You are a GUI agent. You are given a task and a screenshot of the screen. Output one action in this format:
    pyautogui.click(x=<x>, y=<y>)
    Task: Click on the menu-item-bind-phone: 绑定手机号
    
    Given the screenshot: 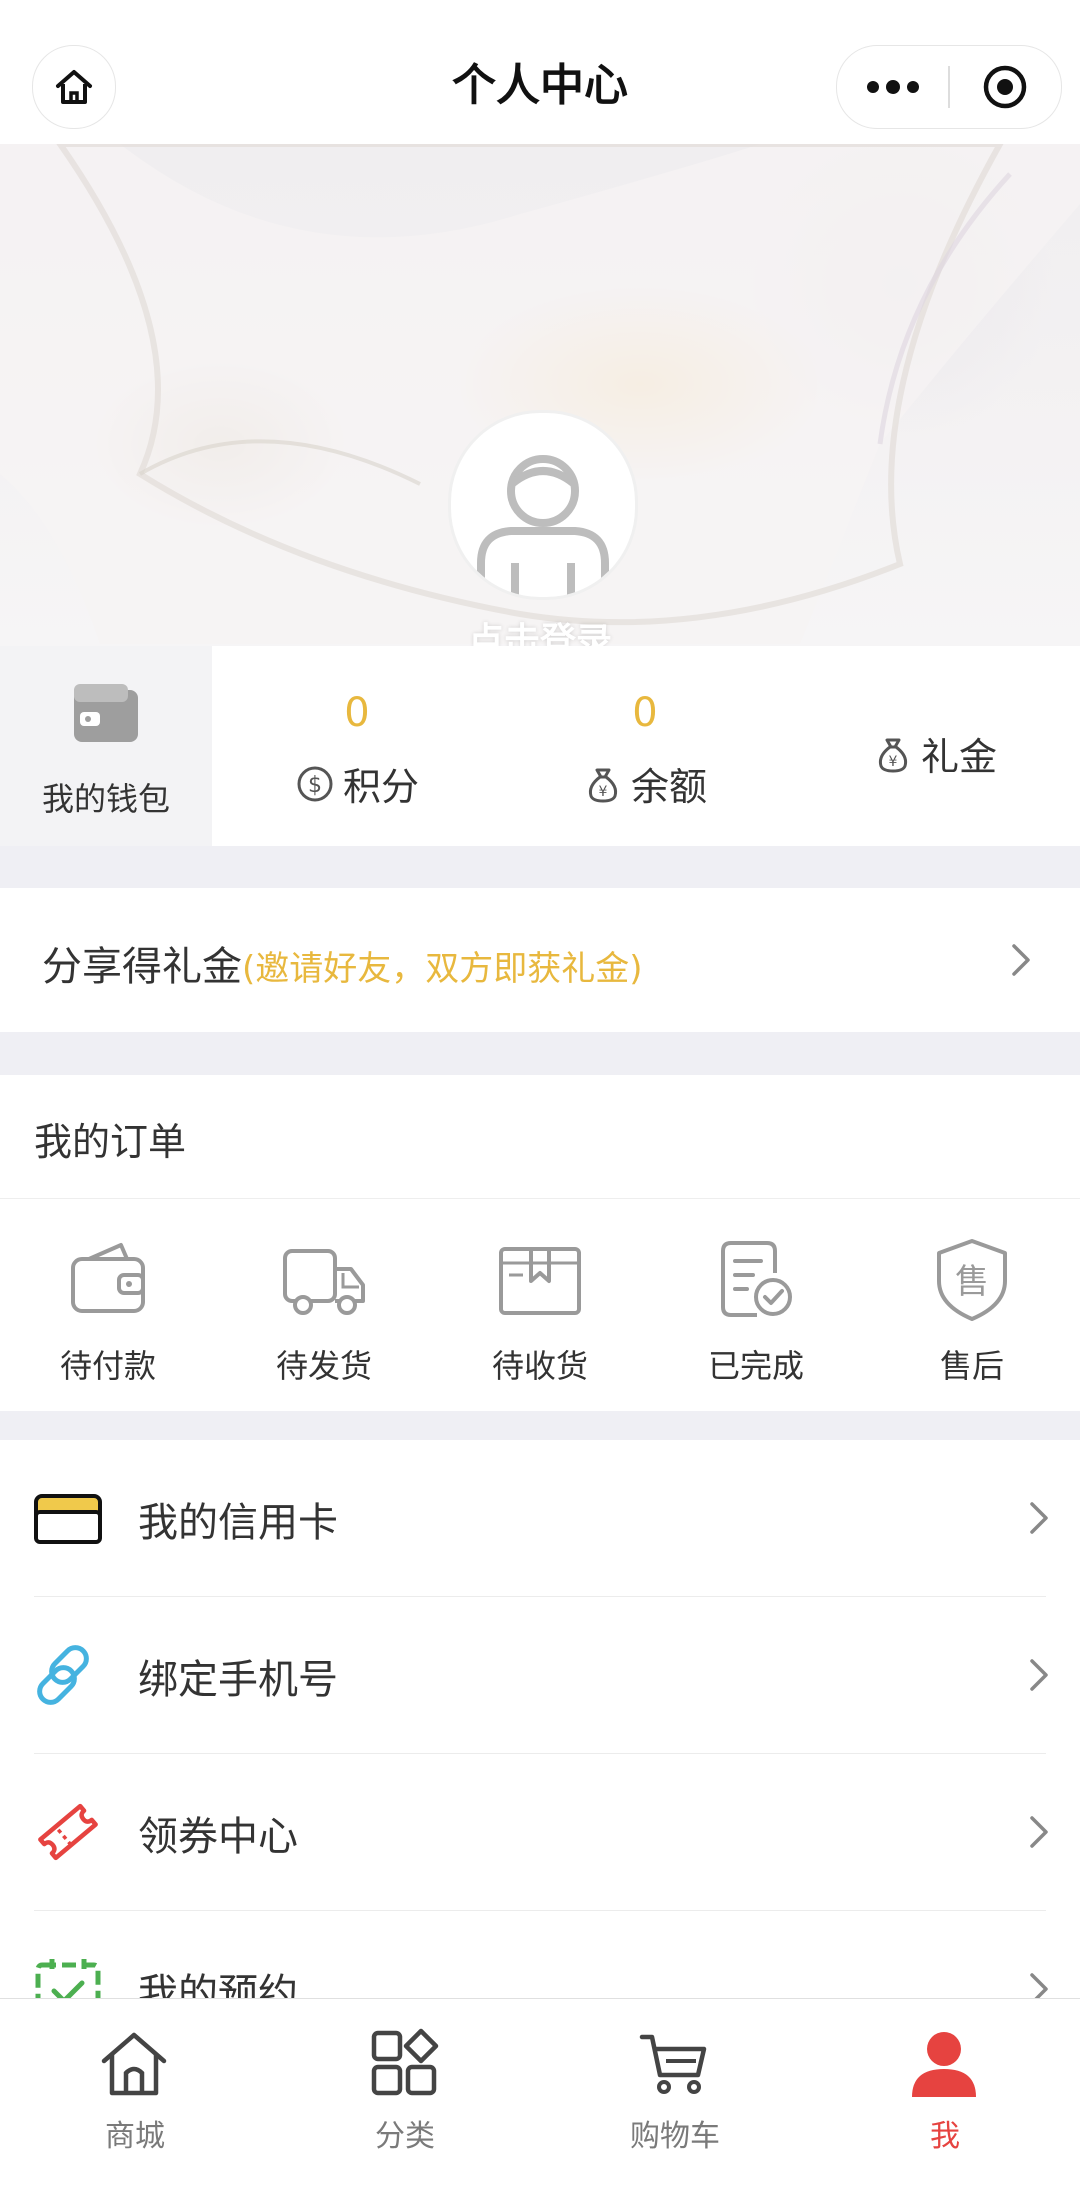 What is the action you would take?
    pyautogui.click(x=540, y=1675)
    